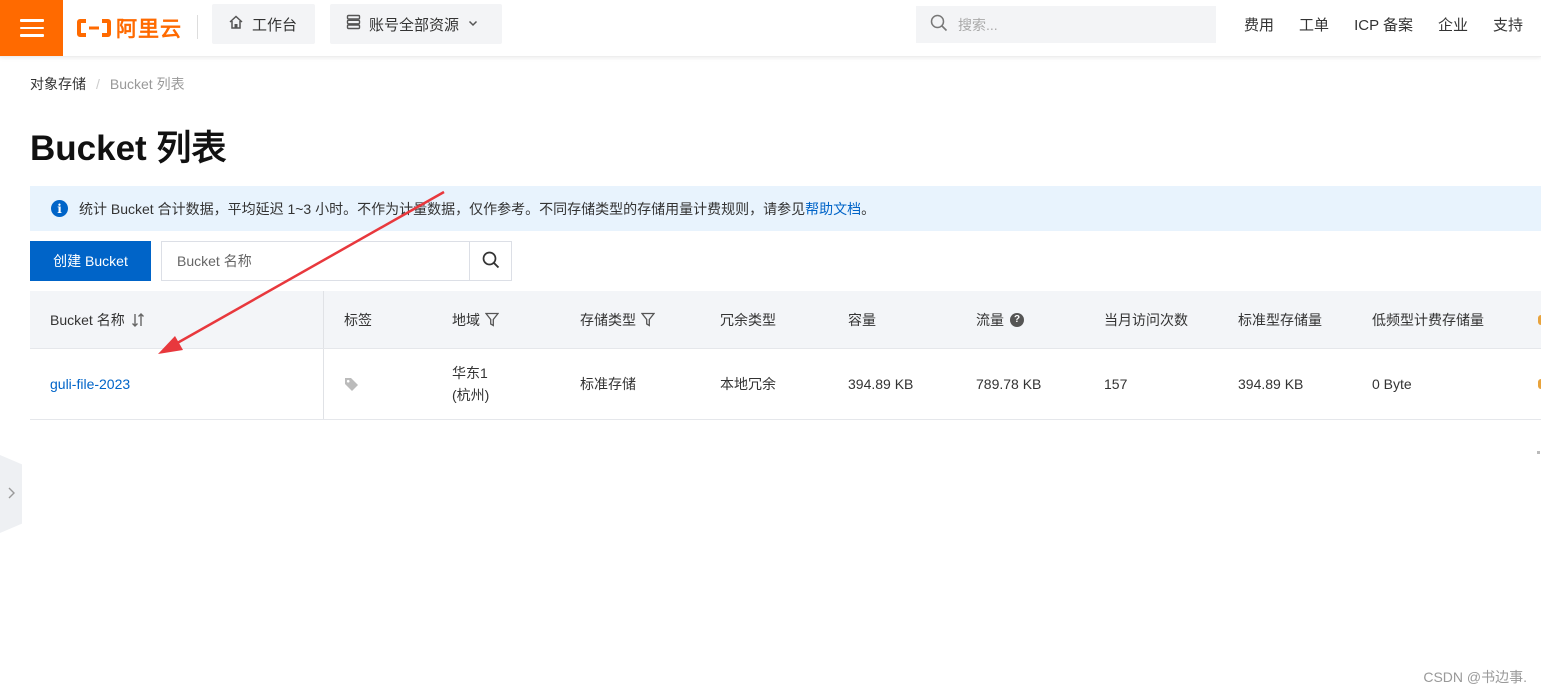 The height and width of the screenshot is (695, 1541). I want to click on page-title: Bucket 列表, so click(128, 148).